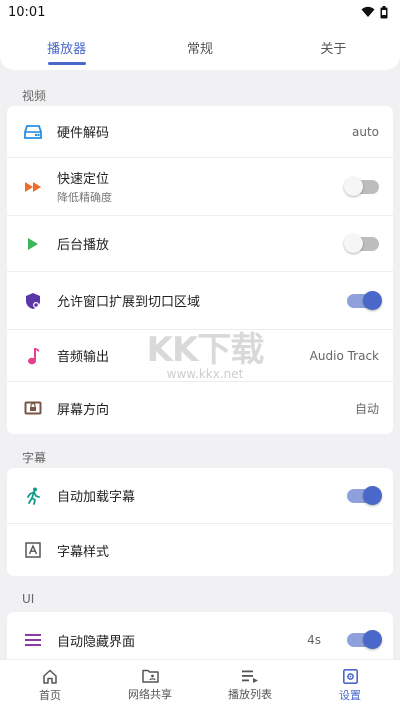 This screenshot has width=400, height=711. What do you see at coordinates (33, 244) in the screenshot?
I see `play-icon` at bounding box center [33, 244].